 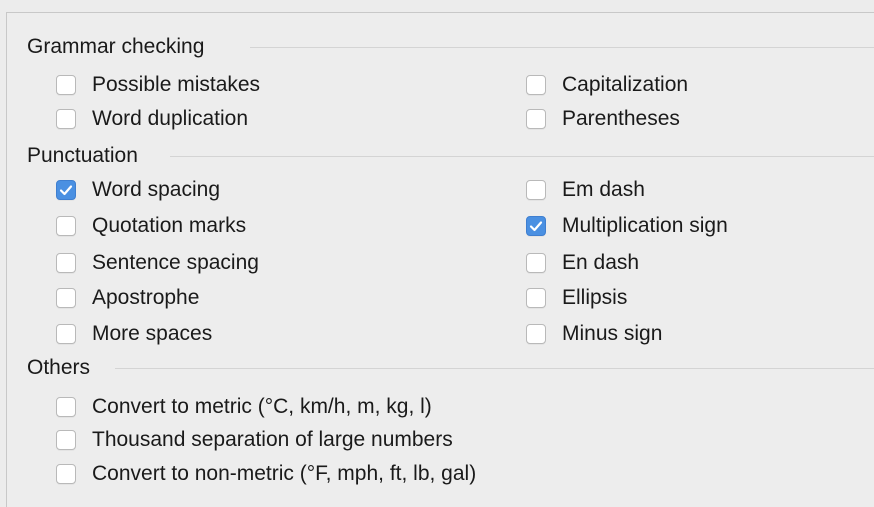 I want to click on section-title: Others, so click(x=59, y=367).